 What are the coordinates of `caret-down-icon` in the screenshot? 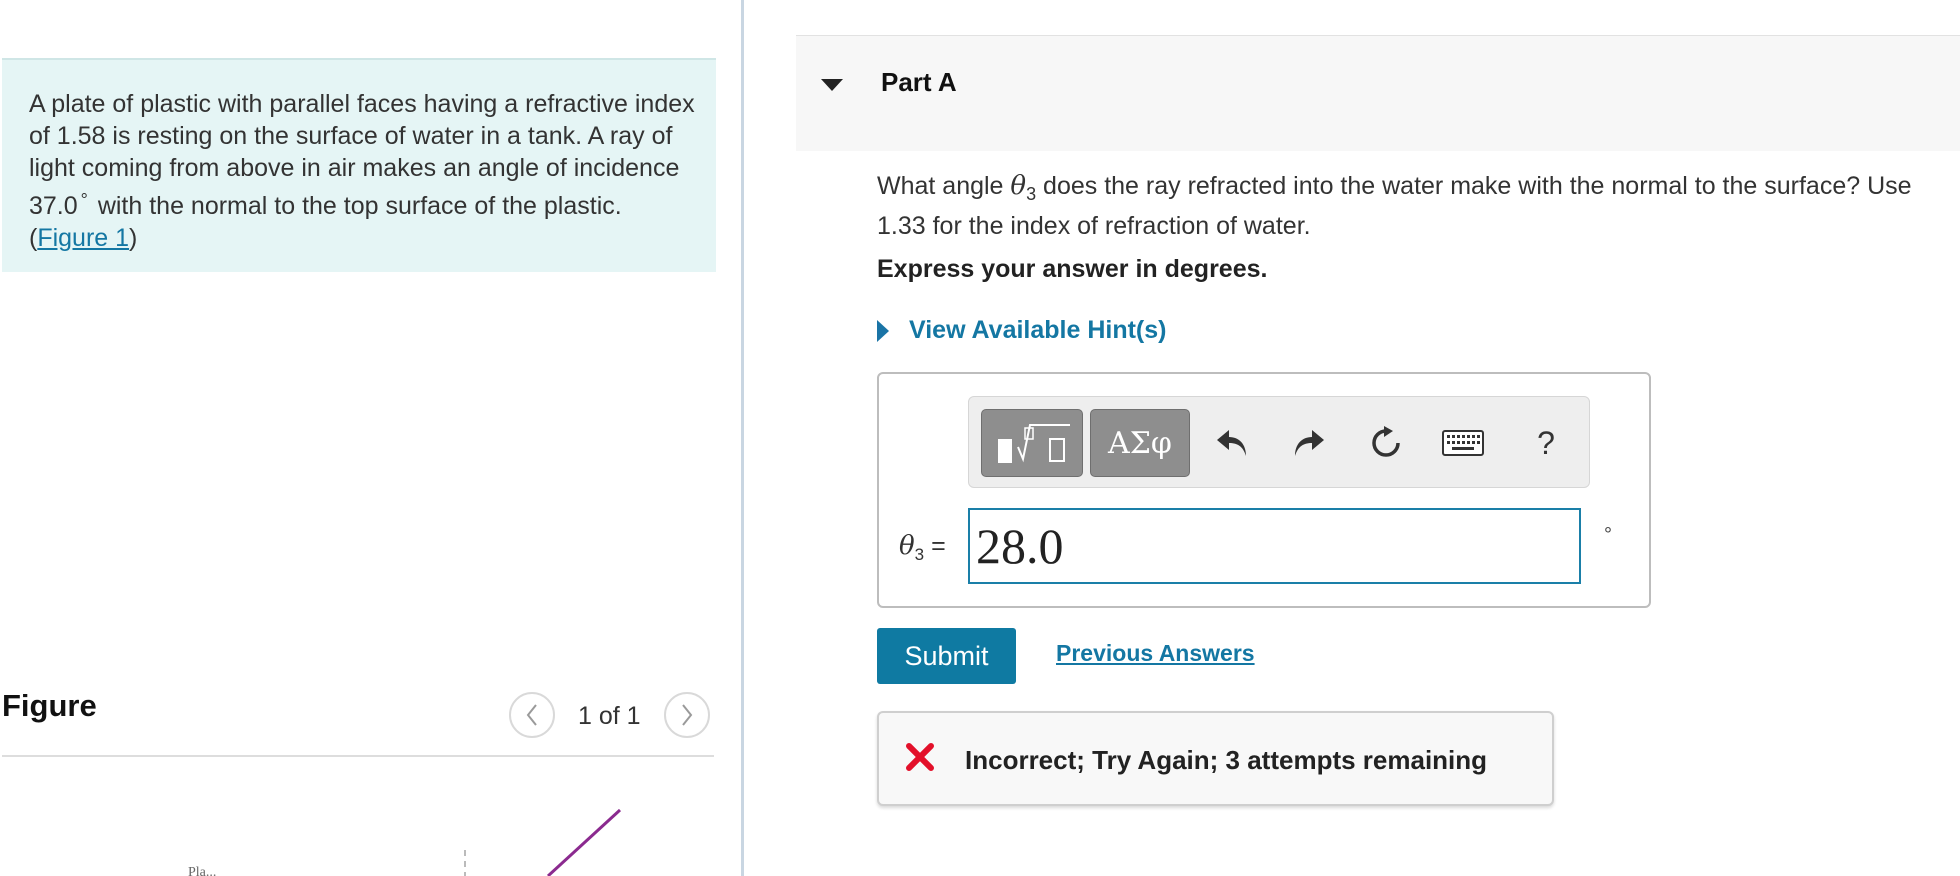 It's located at (832, 85).